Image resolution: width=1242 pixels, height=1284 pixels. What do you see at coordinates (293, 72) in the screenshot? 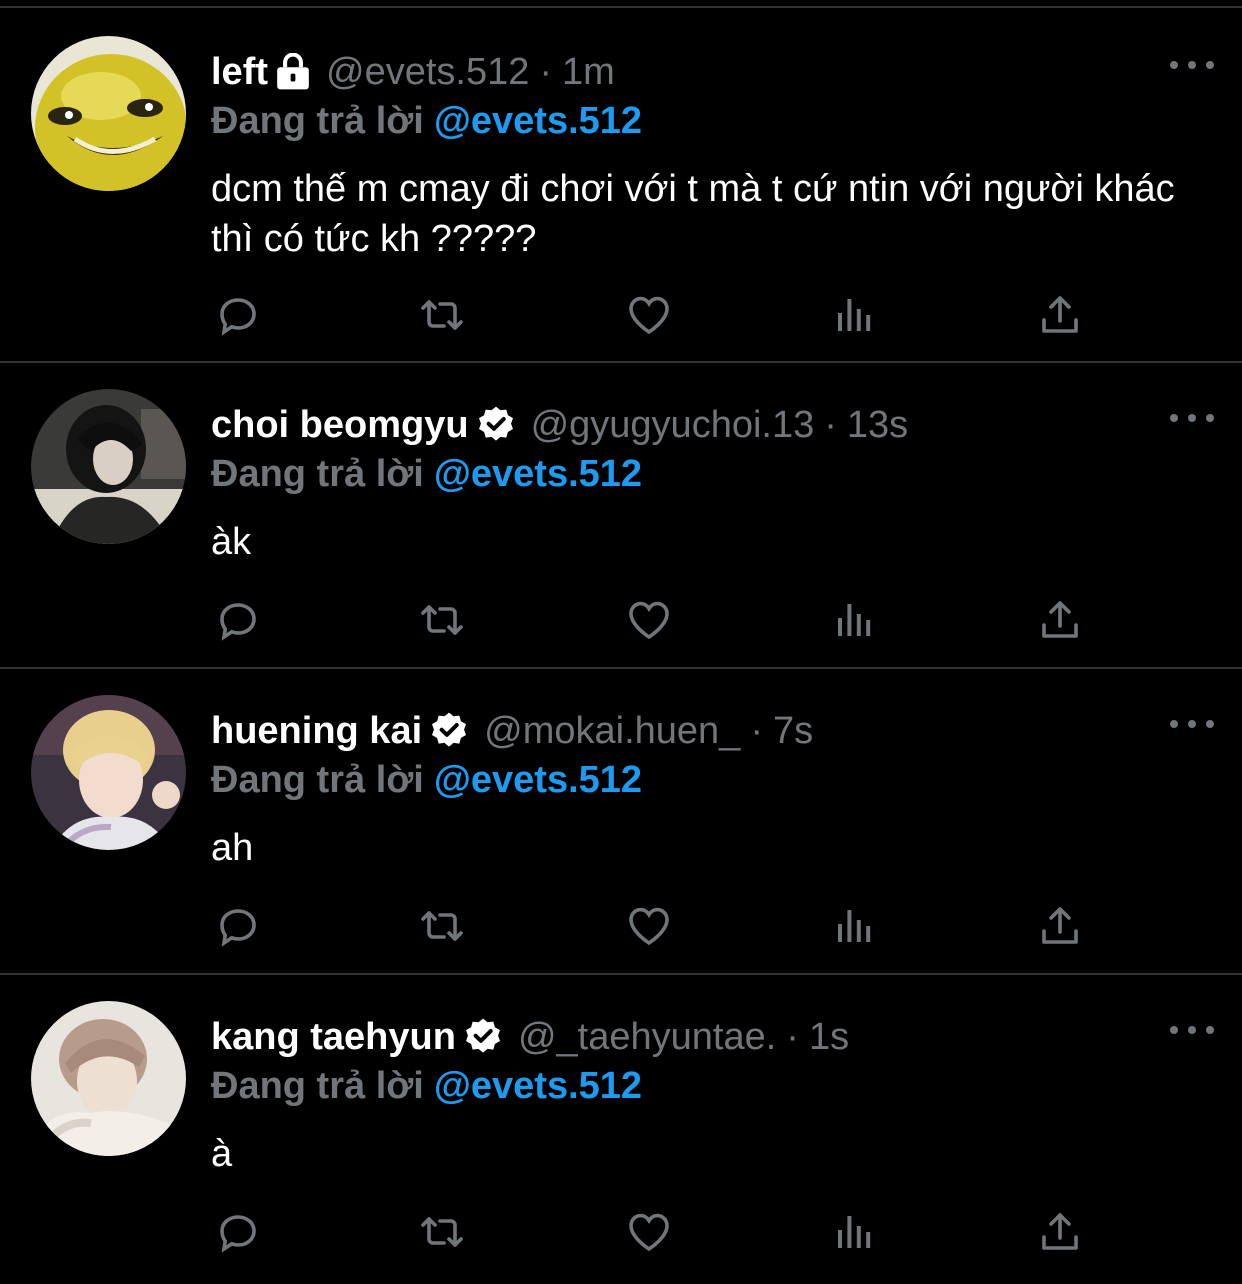
I see `lock-icon` at bounding box center [293, 72].